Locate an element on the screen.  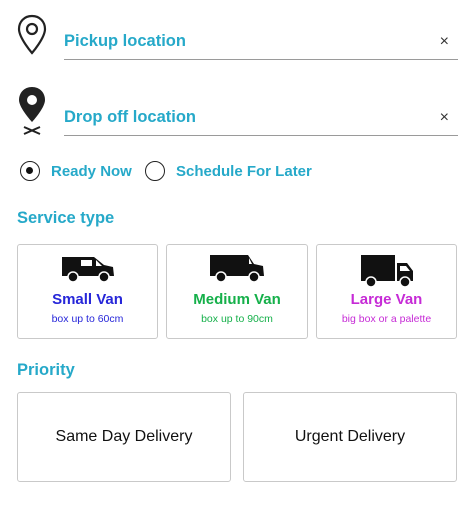
schedule-later-label: Schedule For Later is located at coordinates (244, 171).